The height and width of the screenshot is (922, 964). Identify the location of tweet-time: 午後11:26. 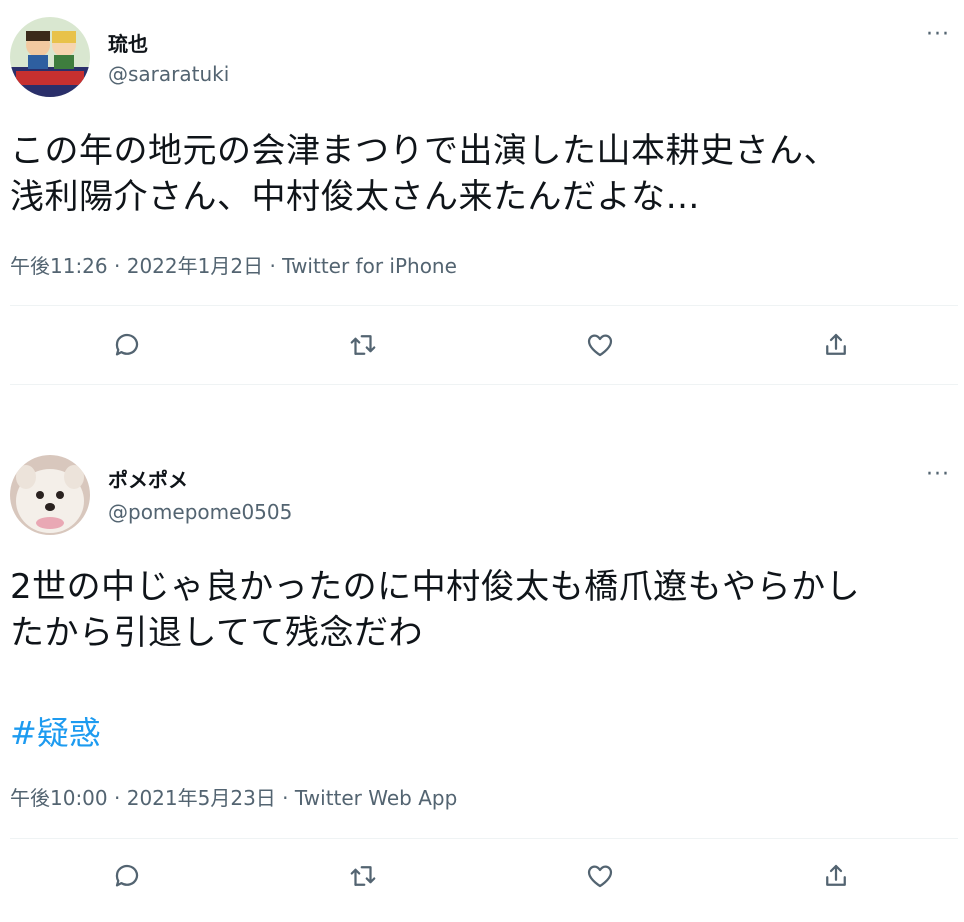
(59, 266).